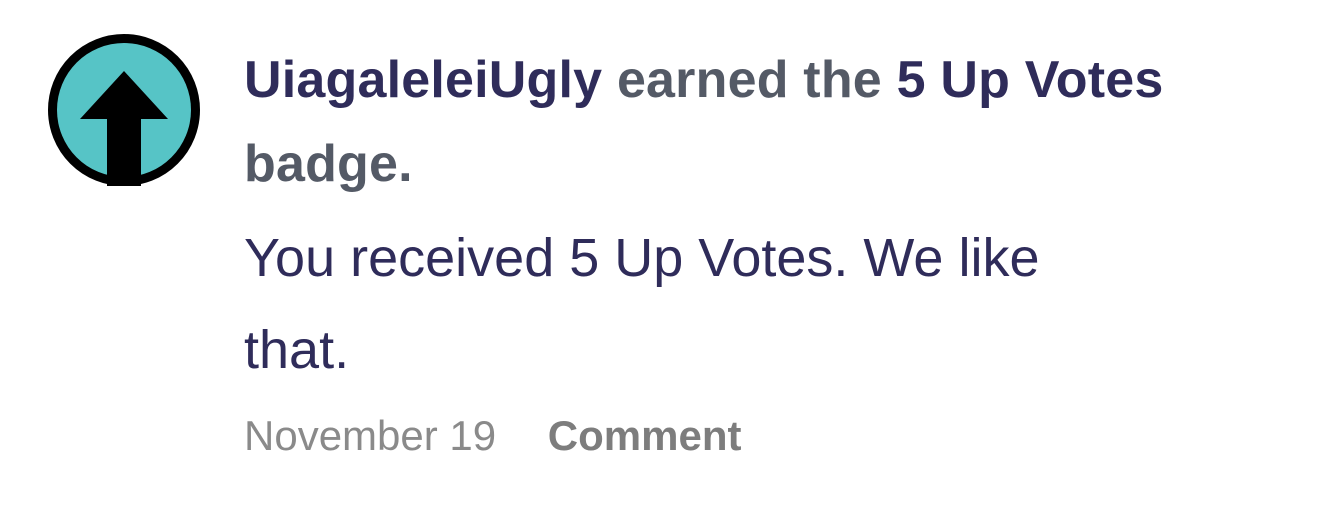  Describe the element at coordinates (423, 80) in the screenshot. I see `username-link: UiagaleleiUgly` at that location.